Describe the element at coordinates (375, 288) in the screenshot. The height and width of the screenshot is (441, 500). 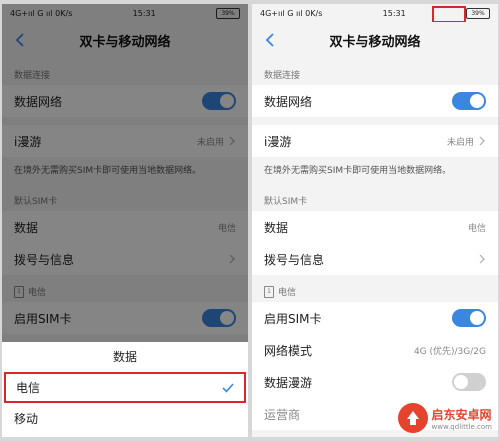
I see `sim-section-heading: 1 电信` at that location.